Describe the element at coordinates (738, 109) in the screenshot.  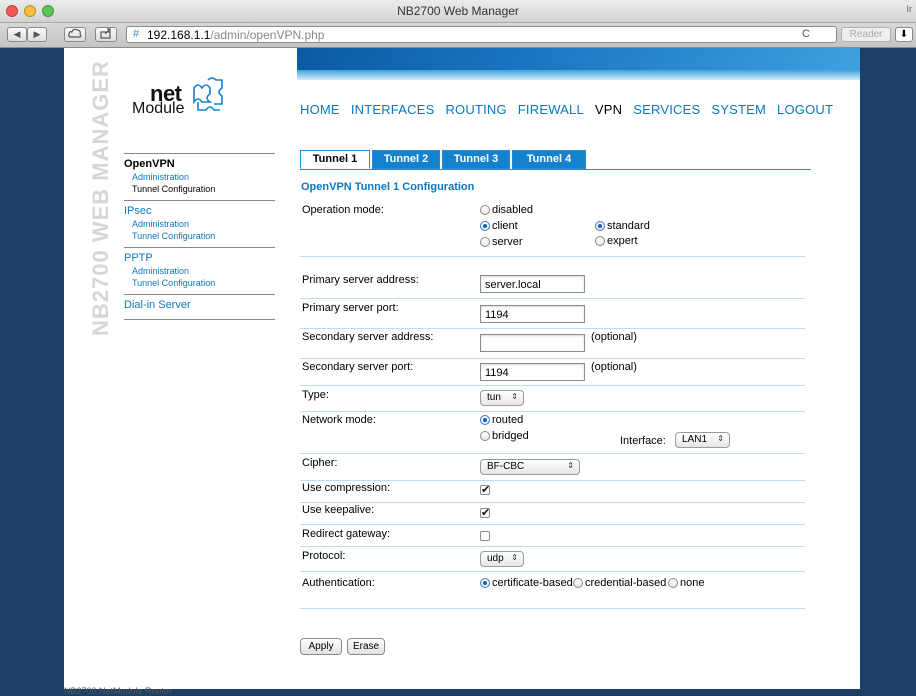
I see `nav-system: SYSTEM` at that location.